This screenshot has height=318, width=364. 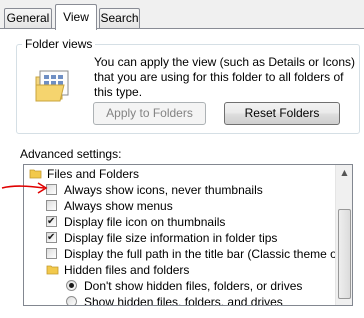 I want to click on red-arrow-annotation, so click(x=24, y=188).